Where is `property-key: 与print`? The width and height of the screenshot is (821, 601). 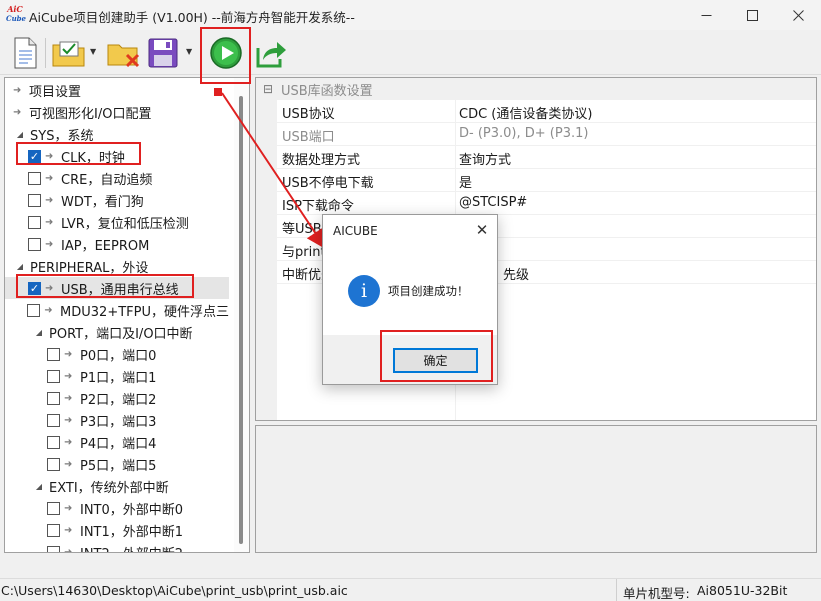
property-key: 与print is located at coordinates (304, 252).